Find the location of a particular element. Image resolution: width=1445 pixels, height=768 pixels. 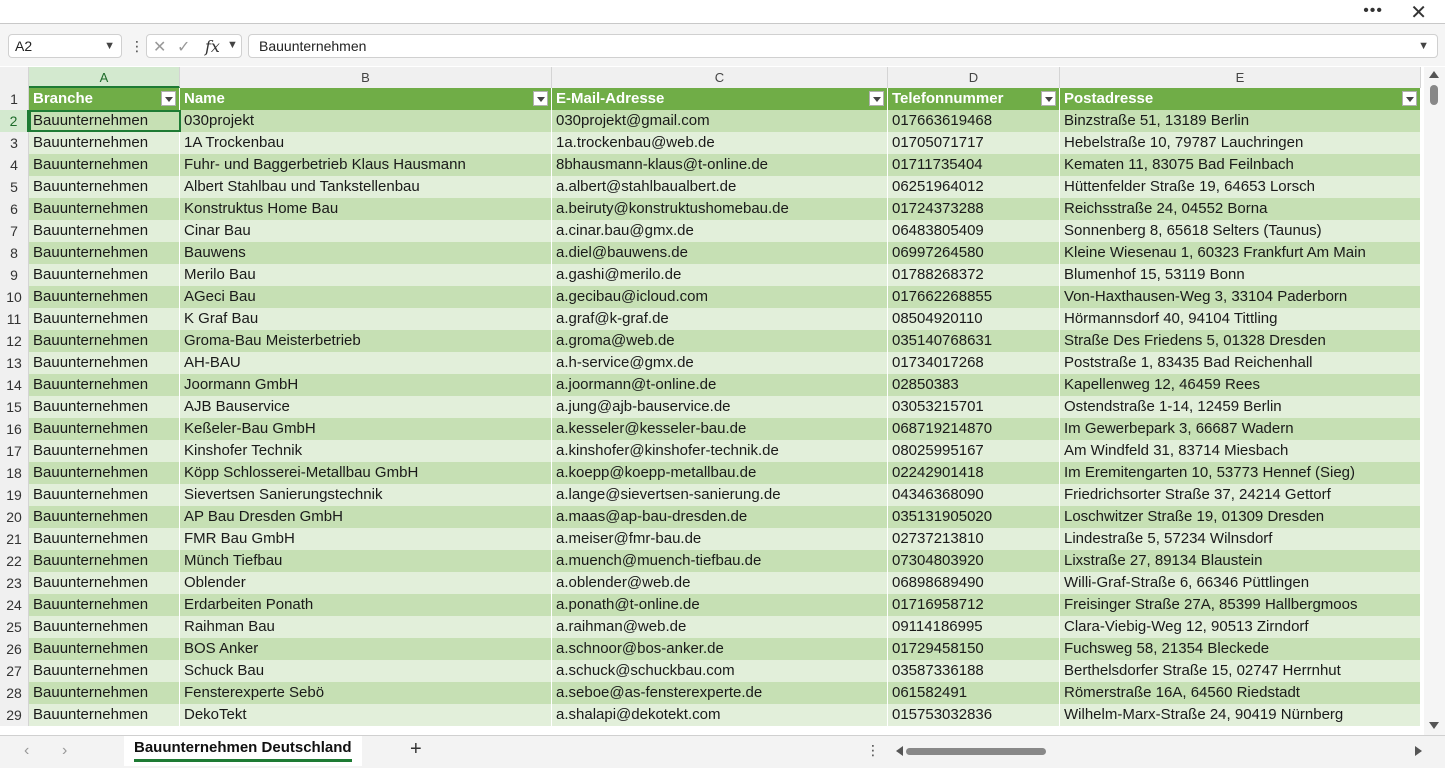

row-header: 28 is located at coordinates (14, 693).